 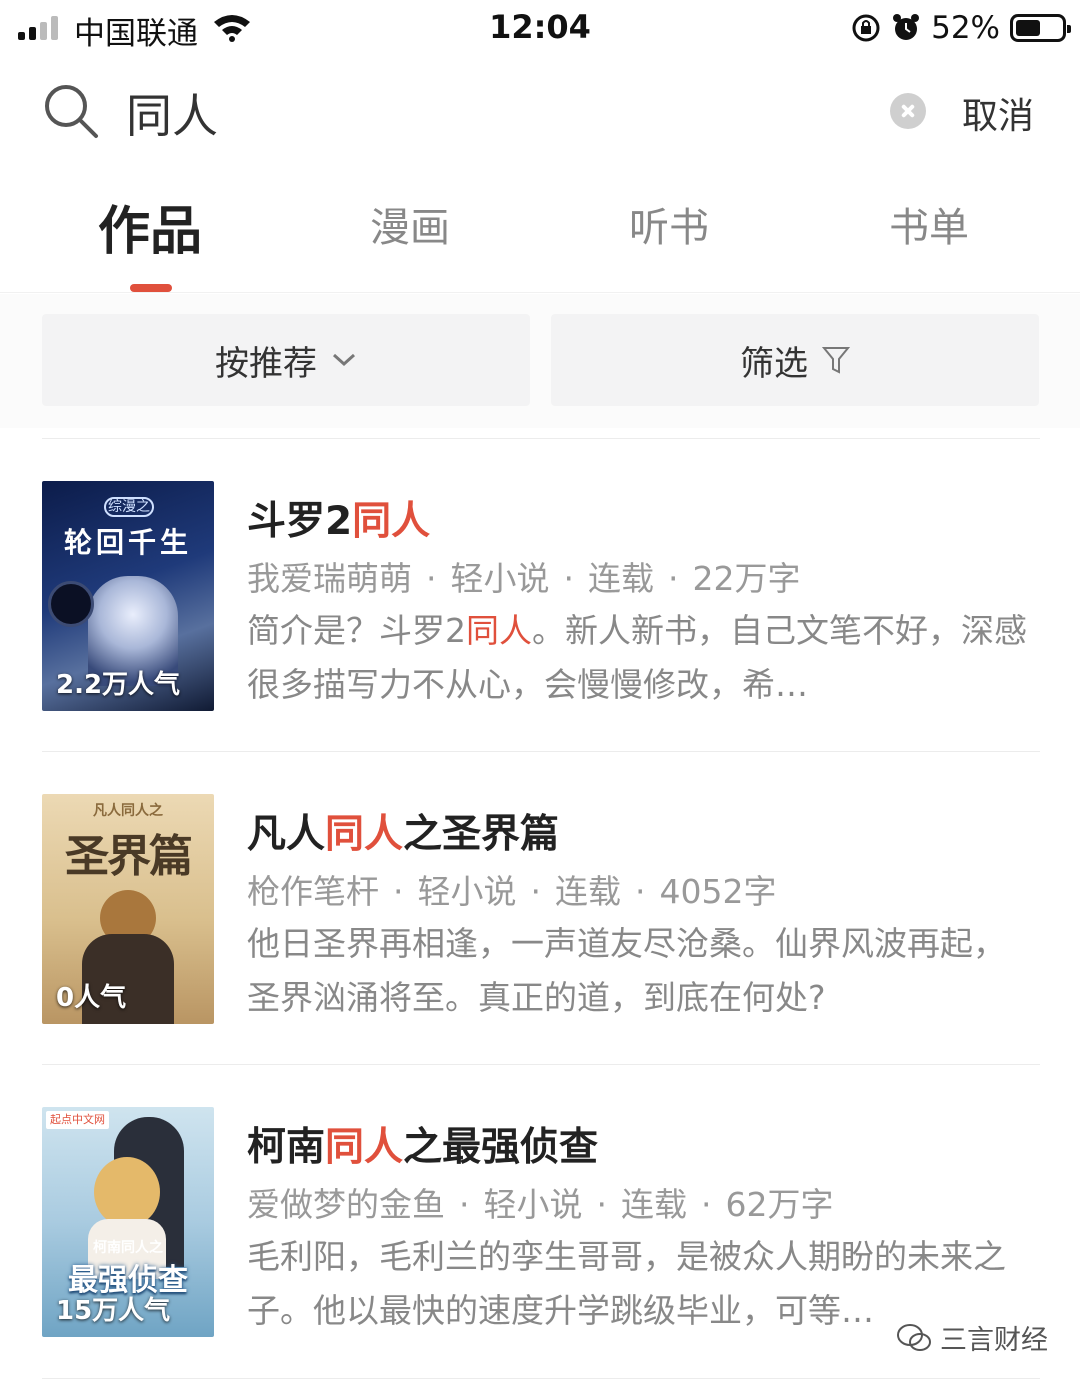 I want to click on book-title: 柯南同人之最强侦查, so click(x=423, y=1147).